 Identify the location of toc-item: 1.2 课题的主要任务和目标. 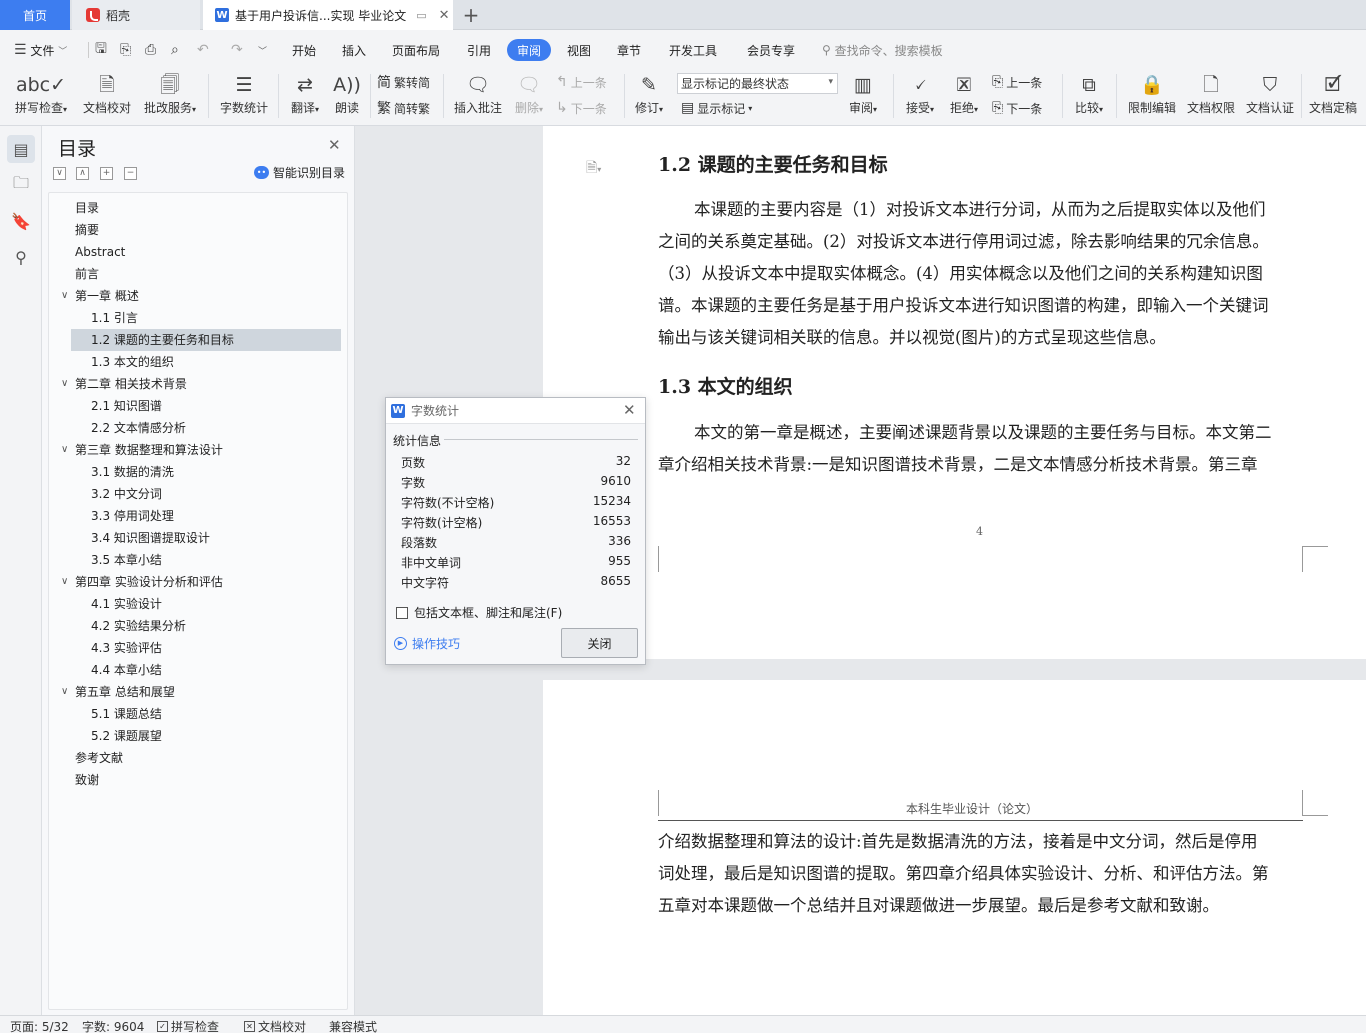
(206, 340).